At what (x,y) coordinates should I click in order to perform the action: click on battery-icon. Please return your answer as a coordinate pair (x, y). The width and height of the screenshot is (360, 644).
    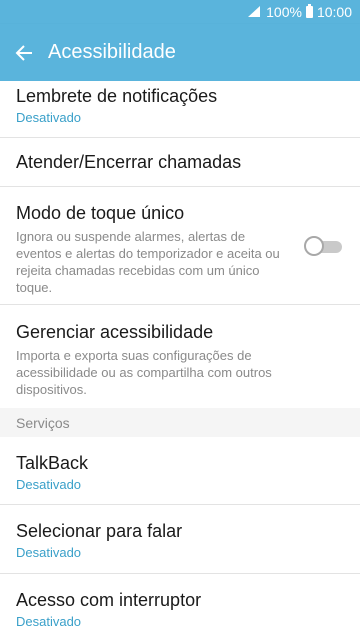
    Looking at the image, I should click on (309, 11).